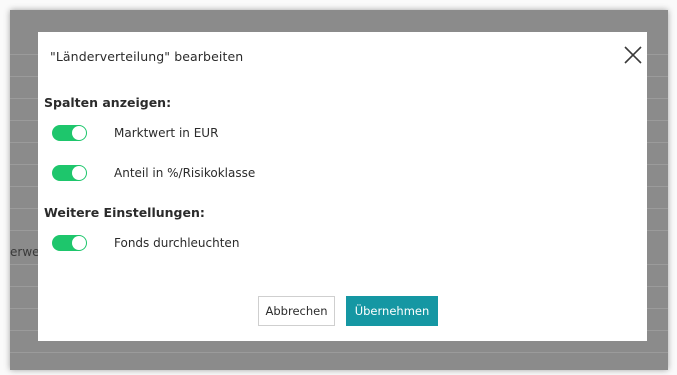 The image size is (677, 375). Describe the element at coordinates (177, 243) in the screenshot. I see `fonds-label: Fonds durchleuchten` at that location.